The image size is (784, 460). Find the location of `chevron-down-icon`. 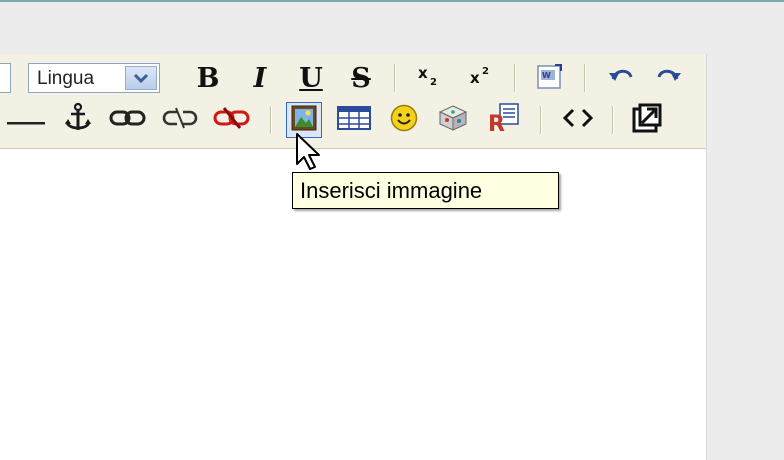

chevron-down-icon is located at coordinates (141, 78).